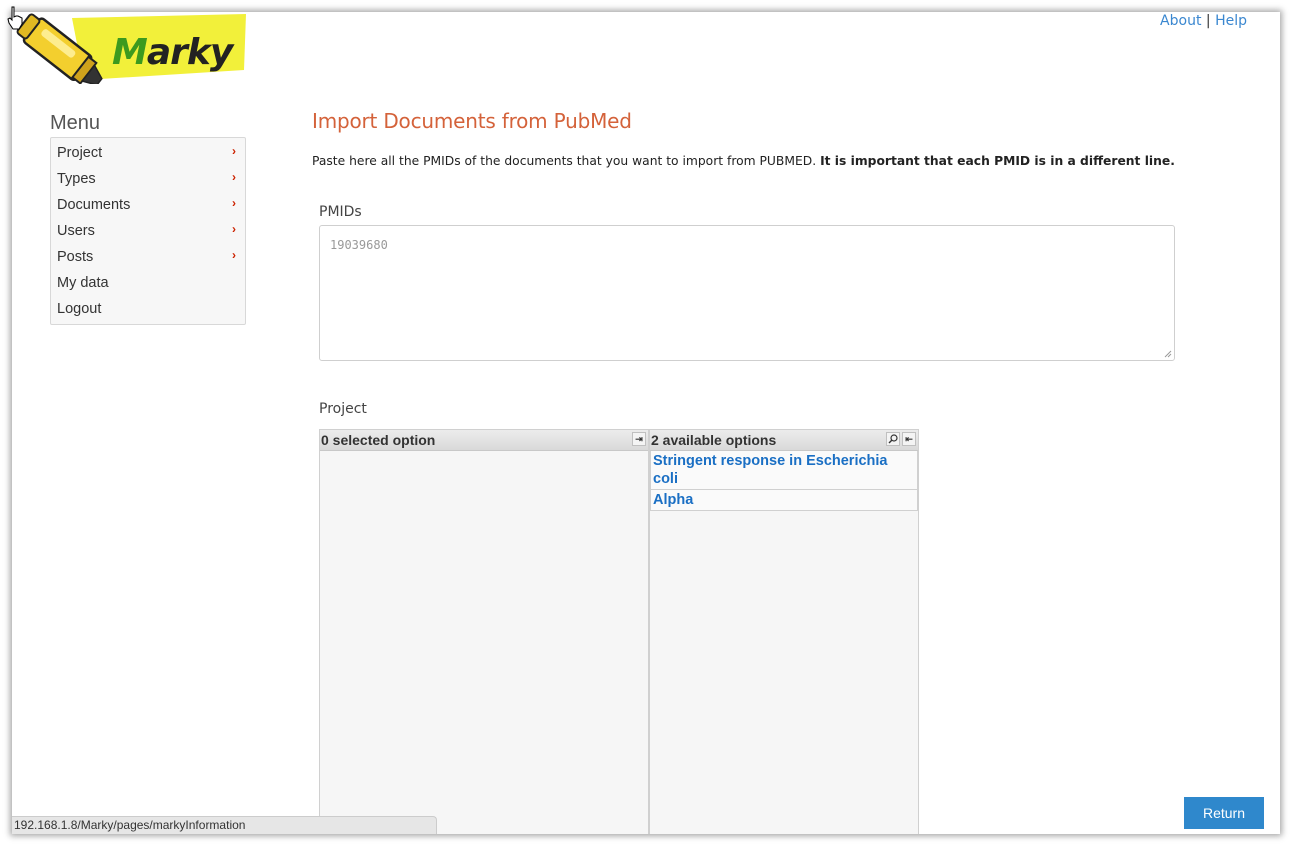 This screenshot has height=854, width=1301. Describe the element at coordinates (784, 500) in the screenshot. I see `available-option-alpha: Alpha` at that location.